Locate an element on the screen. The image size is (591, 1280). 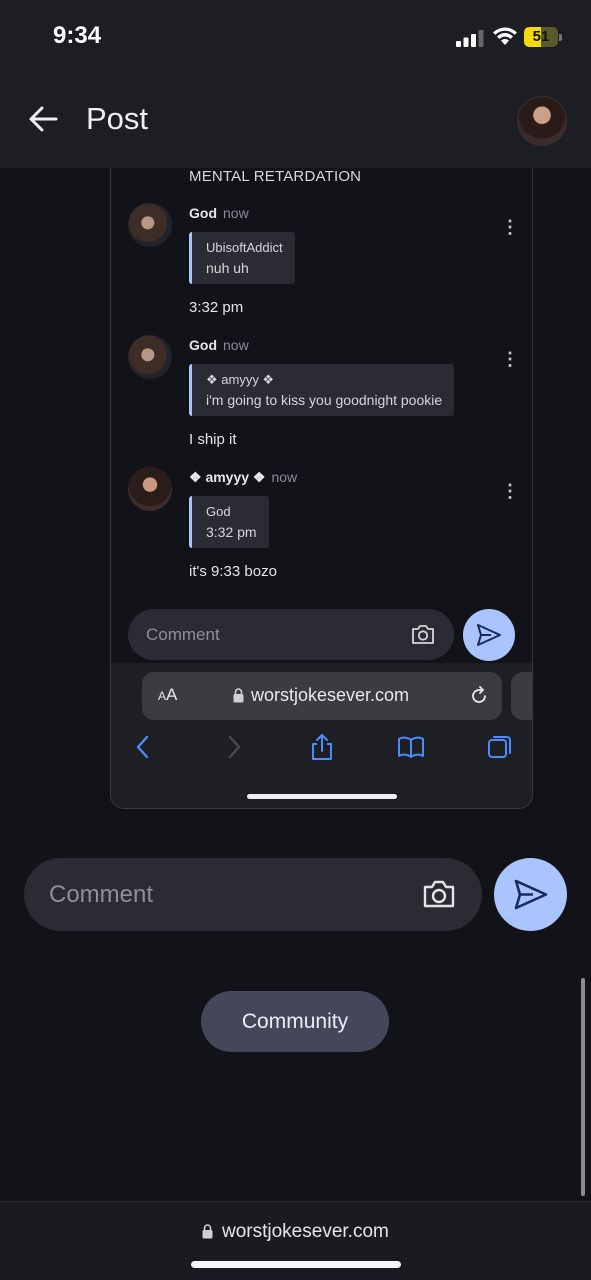
quote-text: i'm going to kiss you goodnight pookie is located at coordinates (324, 400).